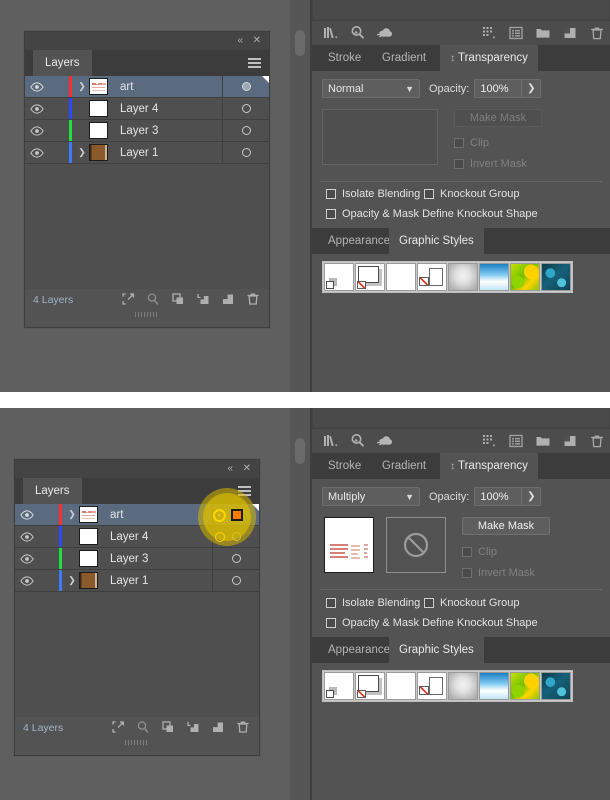  Describe the element at coordinates (380, 137) in the screenshot. I see `artwork-thumbnail-placeholder` at that location.